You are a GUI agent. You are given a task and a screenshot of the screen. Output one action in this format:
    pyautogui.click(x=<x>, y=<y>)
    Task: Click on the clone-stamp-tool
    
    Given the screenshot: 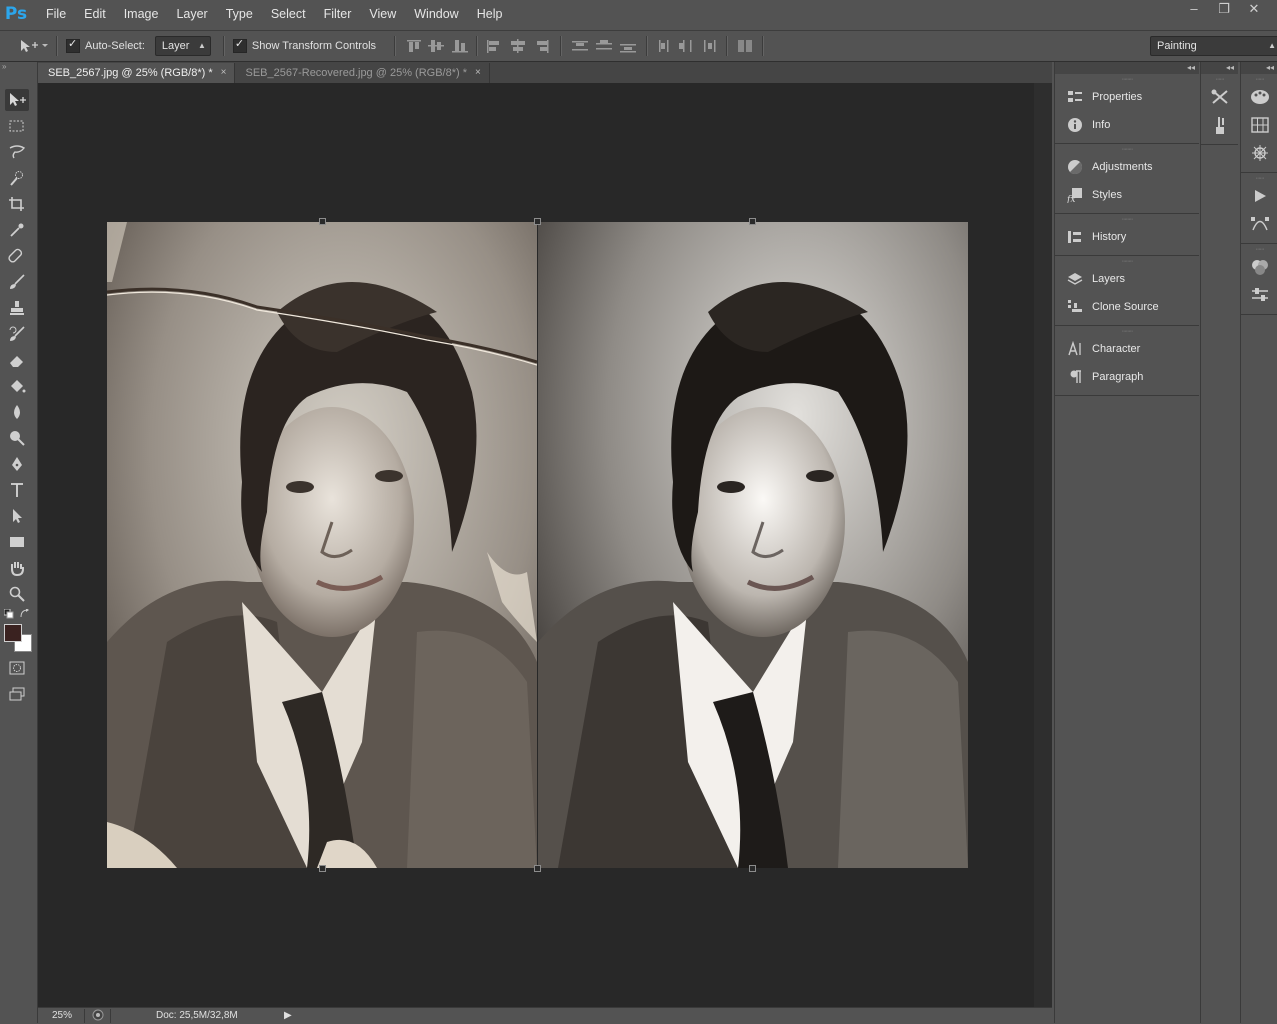 What is the action you would take?
    pyautogui.click(x=17, y=308)
    